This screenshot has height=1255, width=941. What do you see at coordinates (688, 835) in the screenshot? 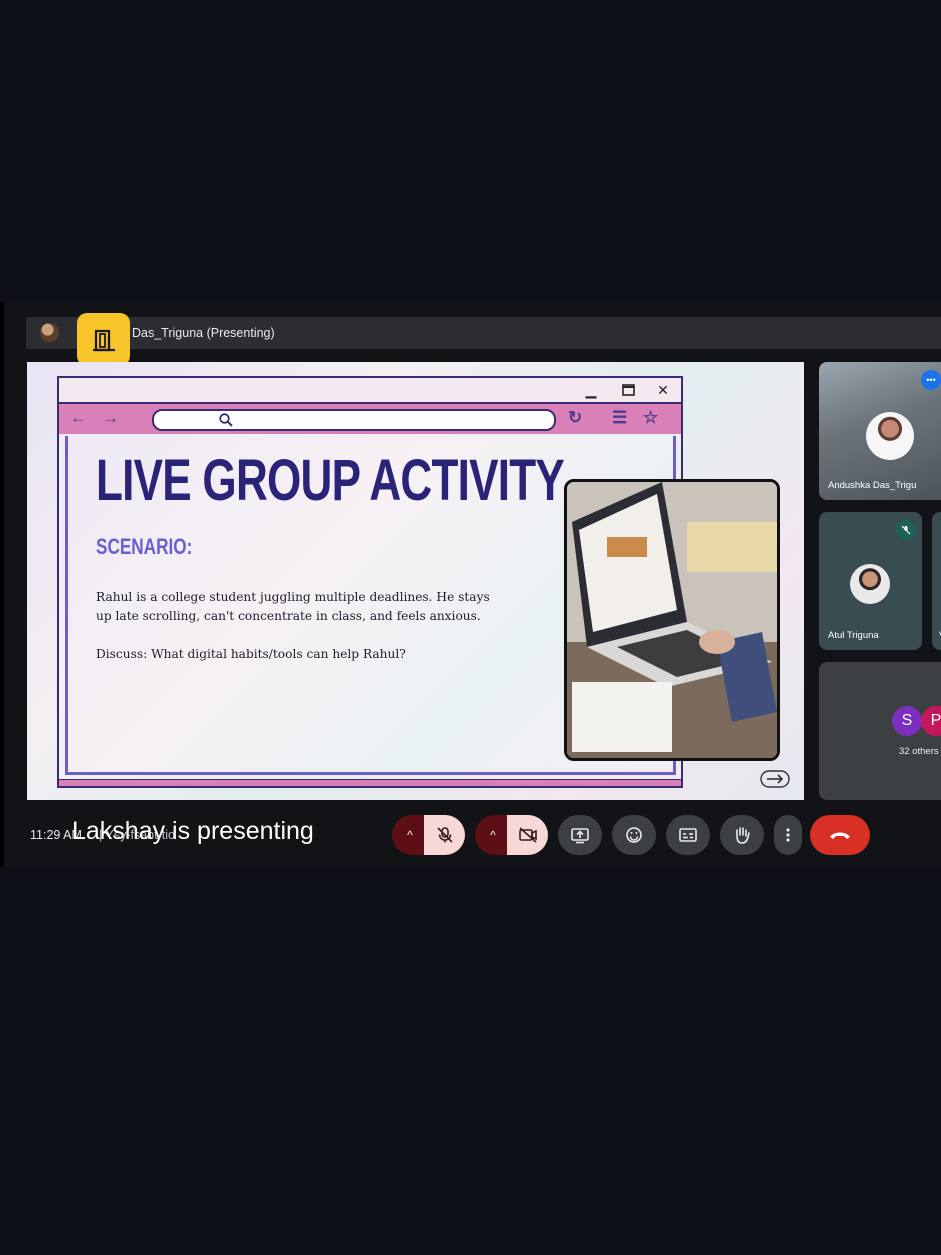
I see `captions-icon` at bounding box center [688, 835].